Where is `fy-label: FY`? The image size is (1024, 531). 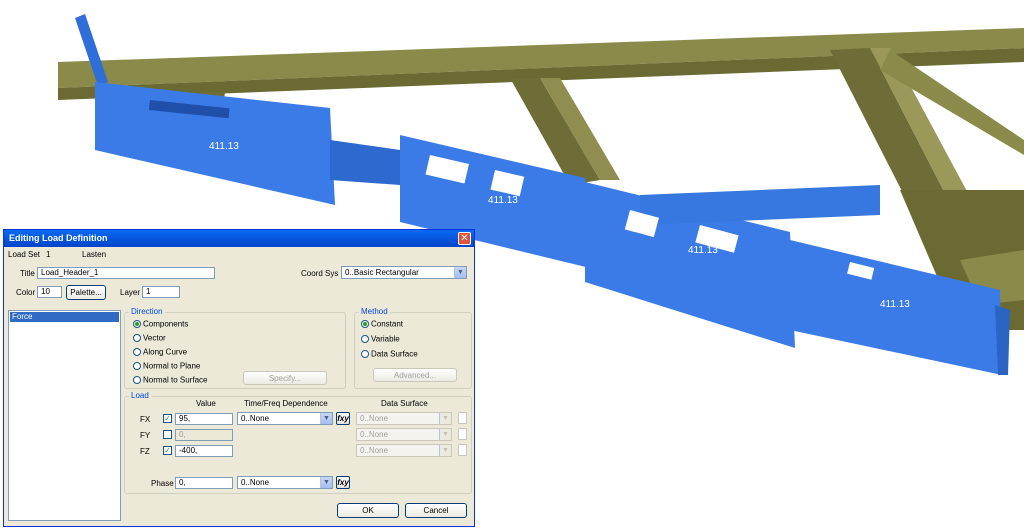
fy-label: FY is located at coordinates (145, 435).